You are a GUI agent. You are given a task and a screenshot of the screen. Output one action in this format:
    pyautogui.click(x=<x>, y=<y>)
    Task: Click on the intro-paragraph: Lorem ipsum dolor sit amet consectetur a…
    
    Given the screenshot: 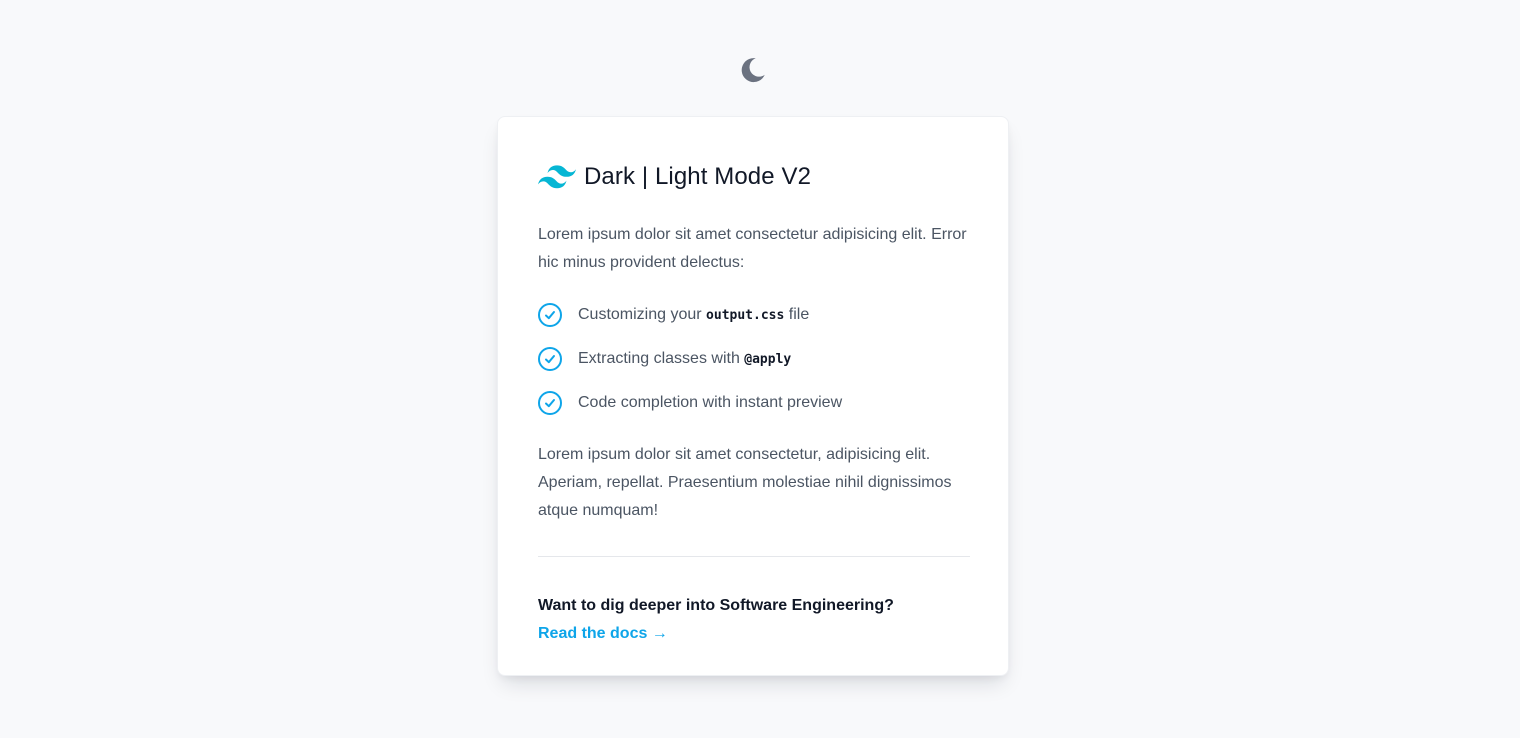 What is the action you would take?
    pyautogui.click(x=752, y=248)
    